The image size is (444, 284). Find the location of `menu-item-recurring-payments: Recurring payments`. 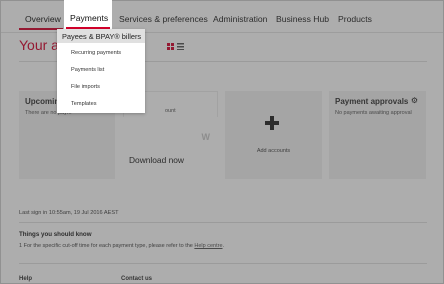

menu-item-recurring-payments: Recurring payments is located at coordinates (96, 53).